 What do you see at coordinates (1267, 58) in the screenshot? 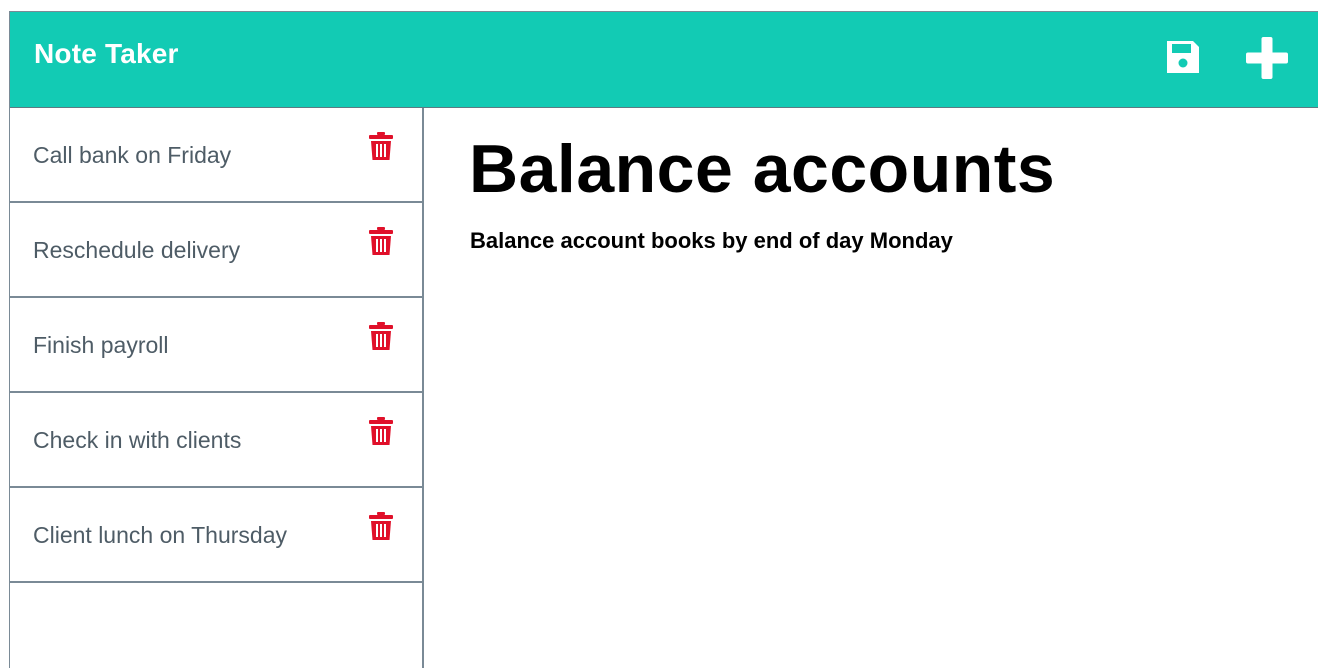
I see `plus-icon` at bounding box center [1267, 58].